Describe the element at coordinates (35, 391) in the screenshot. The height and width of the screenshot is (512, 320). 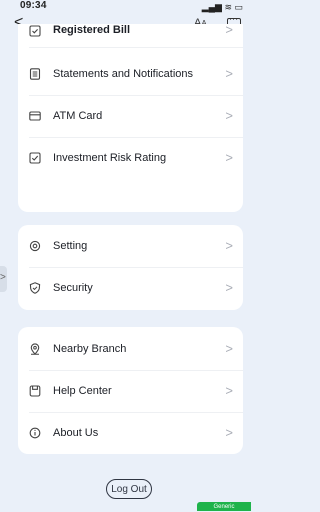
I see `help-center-icon` at that location.